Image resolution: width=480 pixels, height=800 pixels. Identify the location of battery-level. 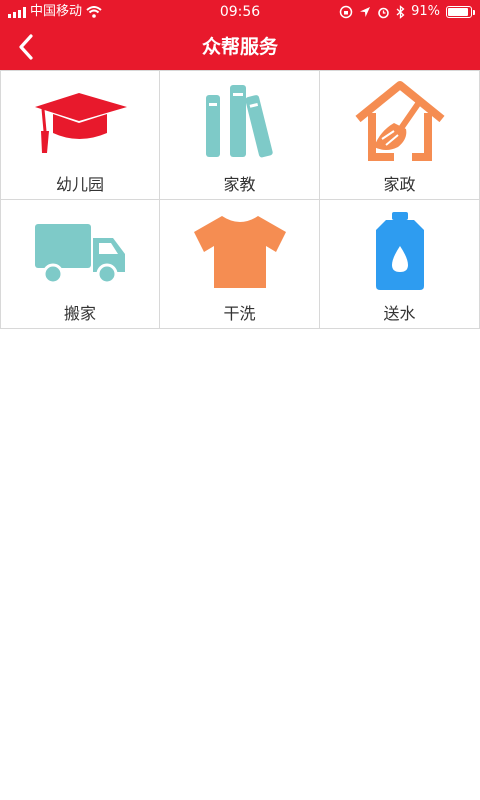
(458, 12).